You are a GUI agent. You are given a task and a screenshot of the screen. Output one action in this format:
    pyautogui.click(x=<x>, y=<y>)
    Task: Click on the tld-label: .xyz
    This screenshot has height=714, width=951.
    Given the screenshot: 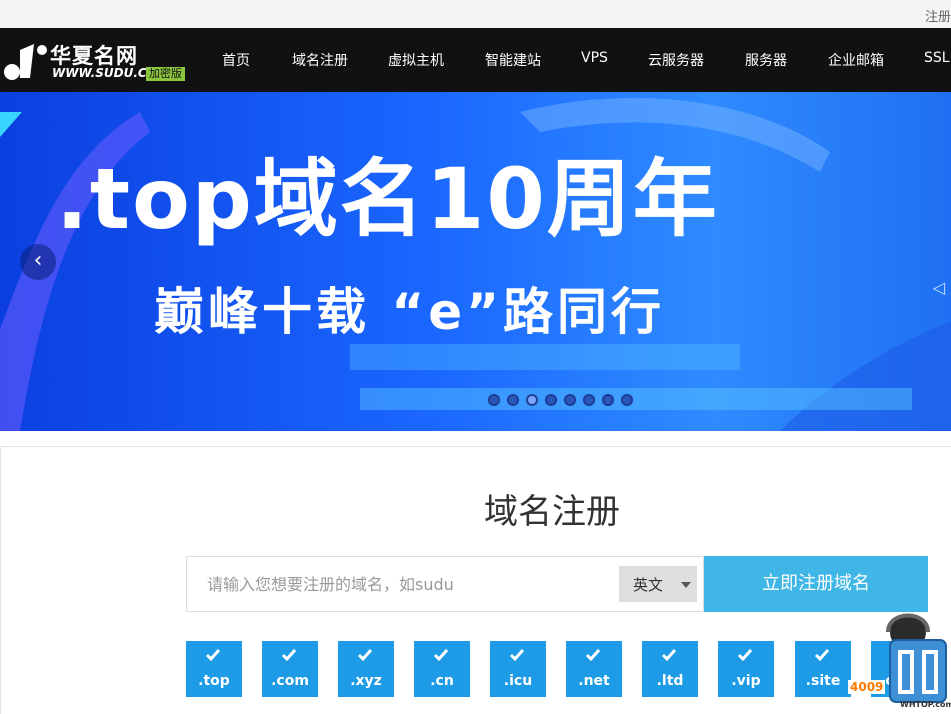 What is the action you would take?
    pyautogui.click(x=366, y=681)
    